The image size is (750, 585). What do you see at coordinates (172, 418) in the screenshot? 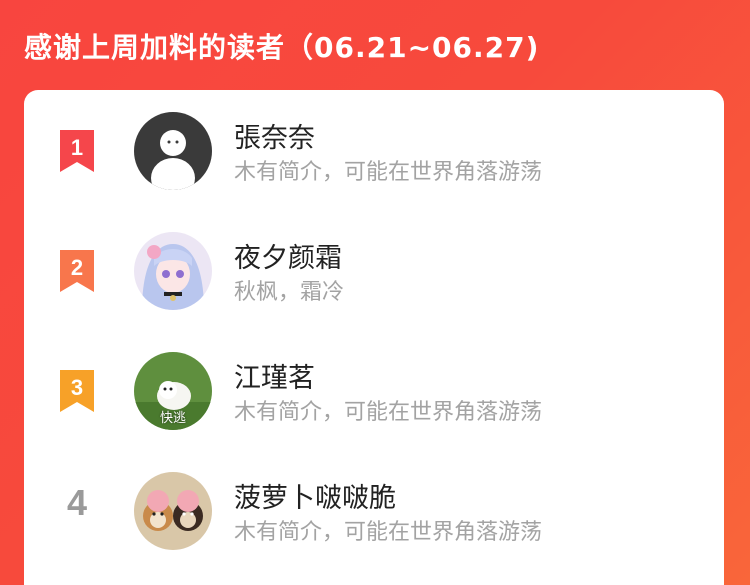
I see `avatar-caption: 快逃` at bounding box center [172, 418].